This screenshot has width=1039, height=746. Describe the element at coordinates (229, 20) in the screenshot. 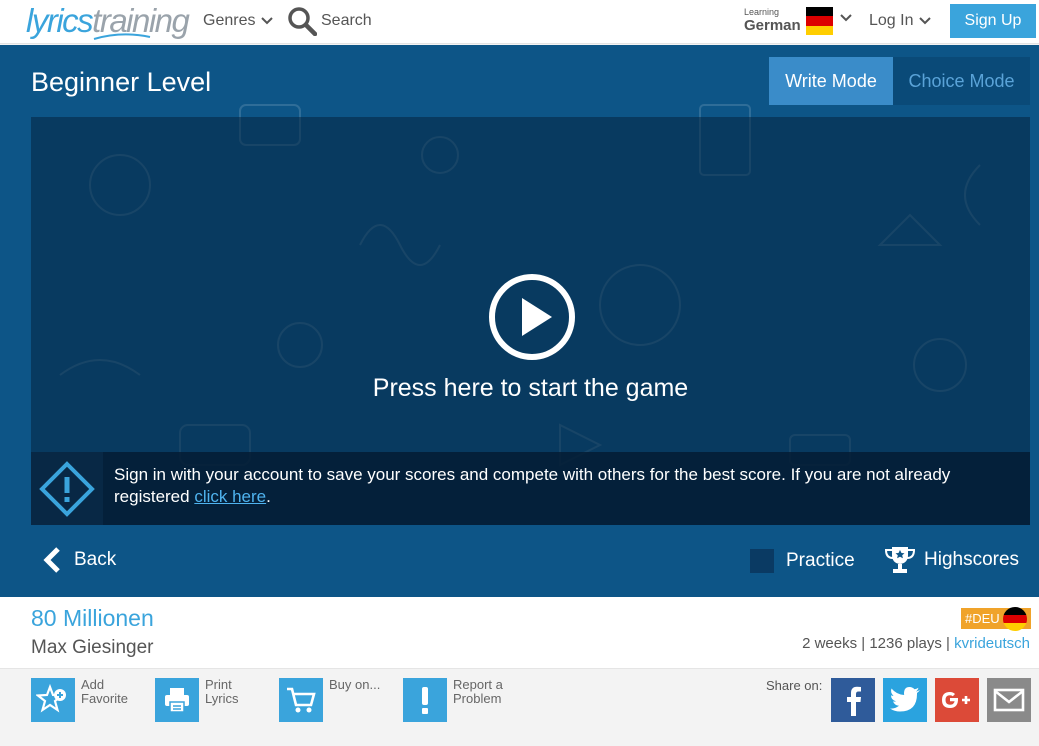

I see `genres-label: Genres` at that location.